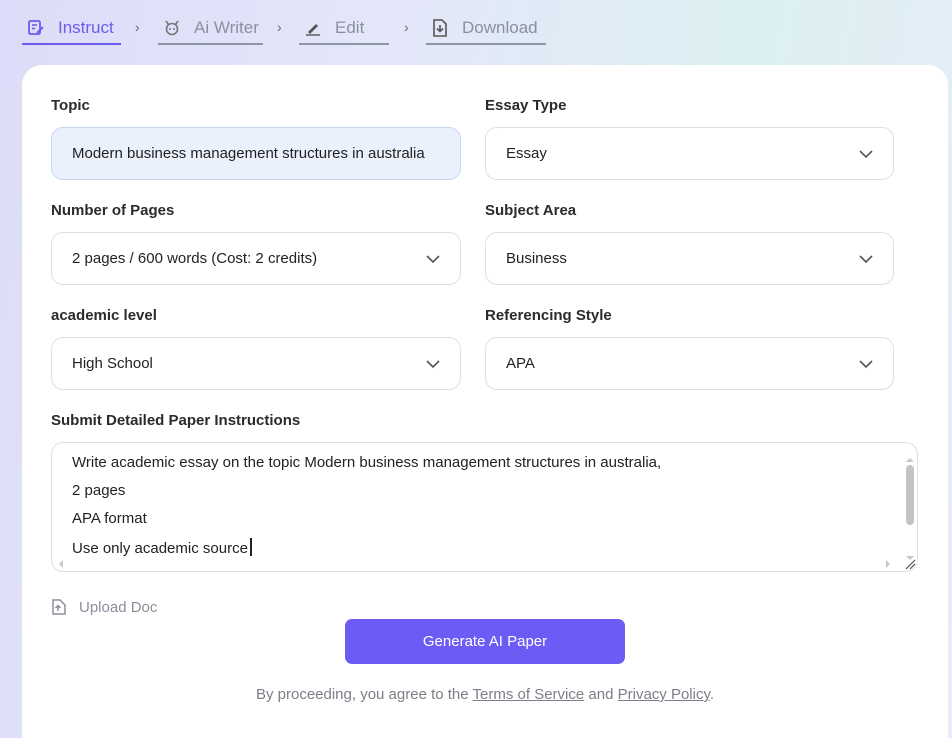 The height and width of the screenshot is (738, 952). Describe the element at coordinates (910, 495) in the screenshot. I see `scrollbar-thumb` at that location.